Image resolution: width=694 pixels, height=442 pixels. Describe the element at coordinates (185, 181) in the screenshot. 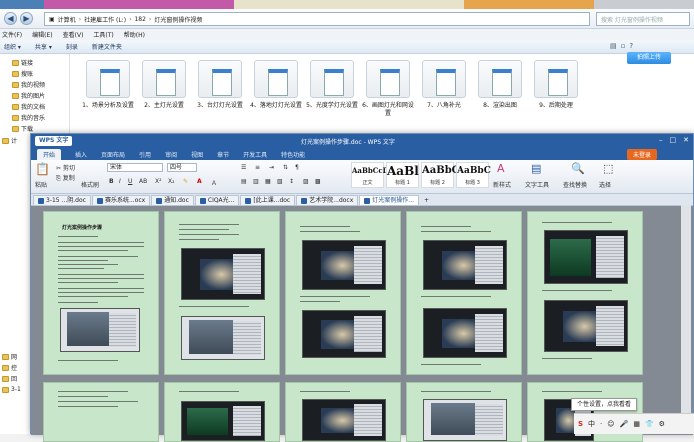

I see `highlight-icon: ✎` at that location.